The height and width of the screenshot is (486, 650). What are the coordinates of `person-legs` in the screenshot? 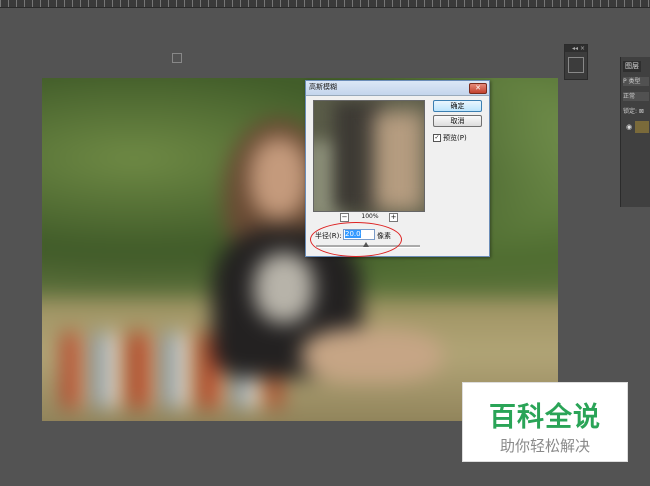 It's located at (372, 355).